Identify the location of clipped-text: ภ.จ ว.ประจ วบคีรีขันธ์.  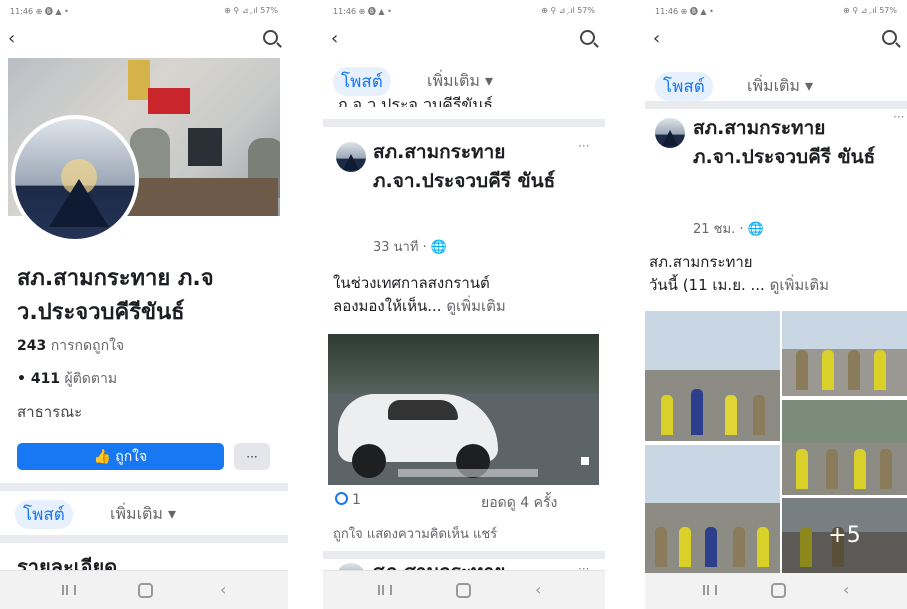
(415, 101).